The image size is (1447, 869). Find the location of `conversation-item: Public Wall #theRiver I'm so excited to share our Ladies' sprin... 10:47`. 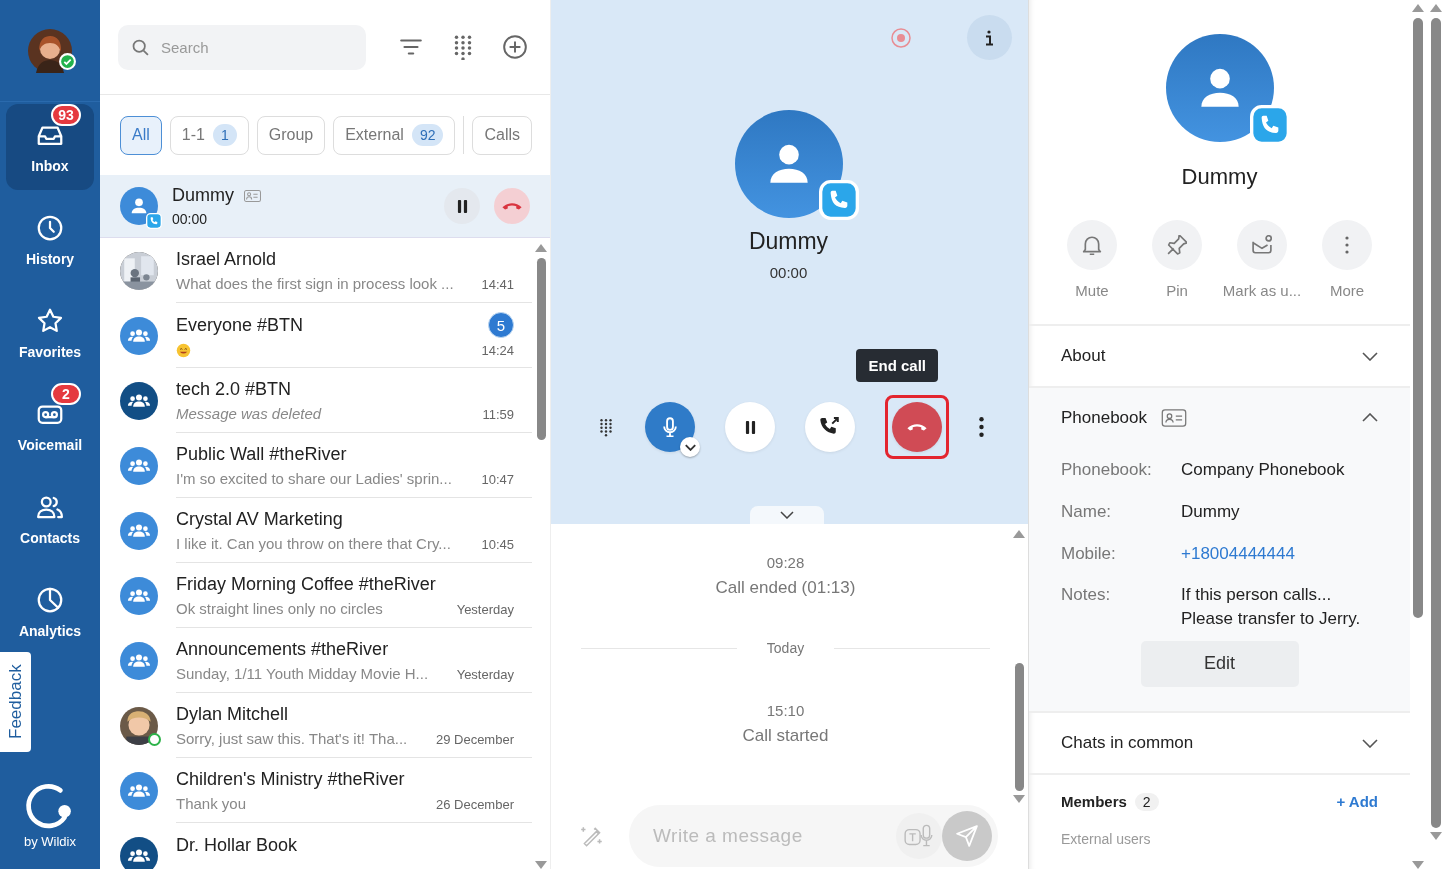

conversation-item: Public Wall #theRiver I'm so excited to share our Ladies' sprin... 10:47 is located at coordinates (316, 465).